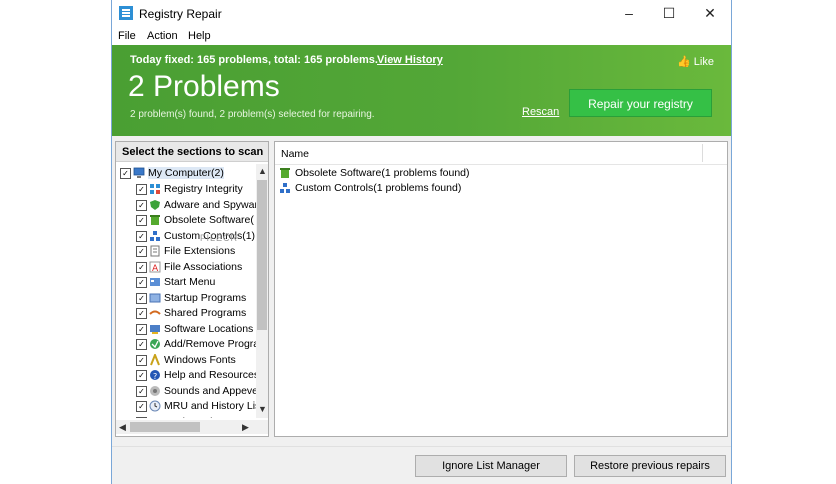 The image size is (836, 484). What do you see at coordinates (199, 36) in the screenshot?
I see `menu-help: Help` at bounding box center [199, 36].